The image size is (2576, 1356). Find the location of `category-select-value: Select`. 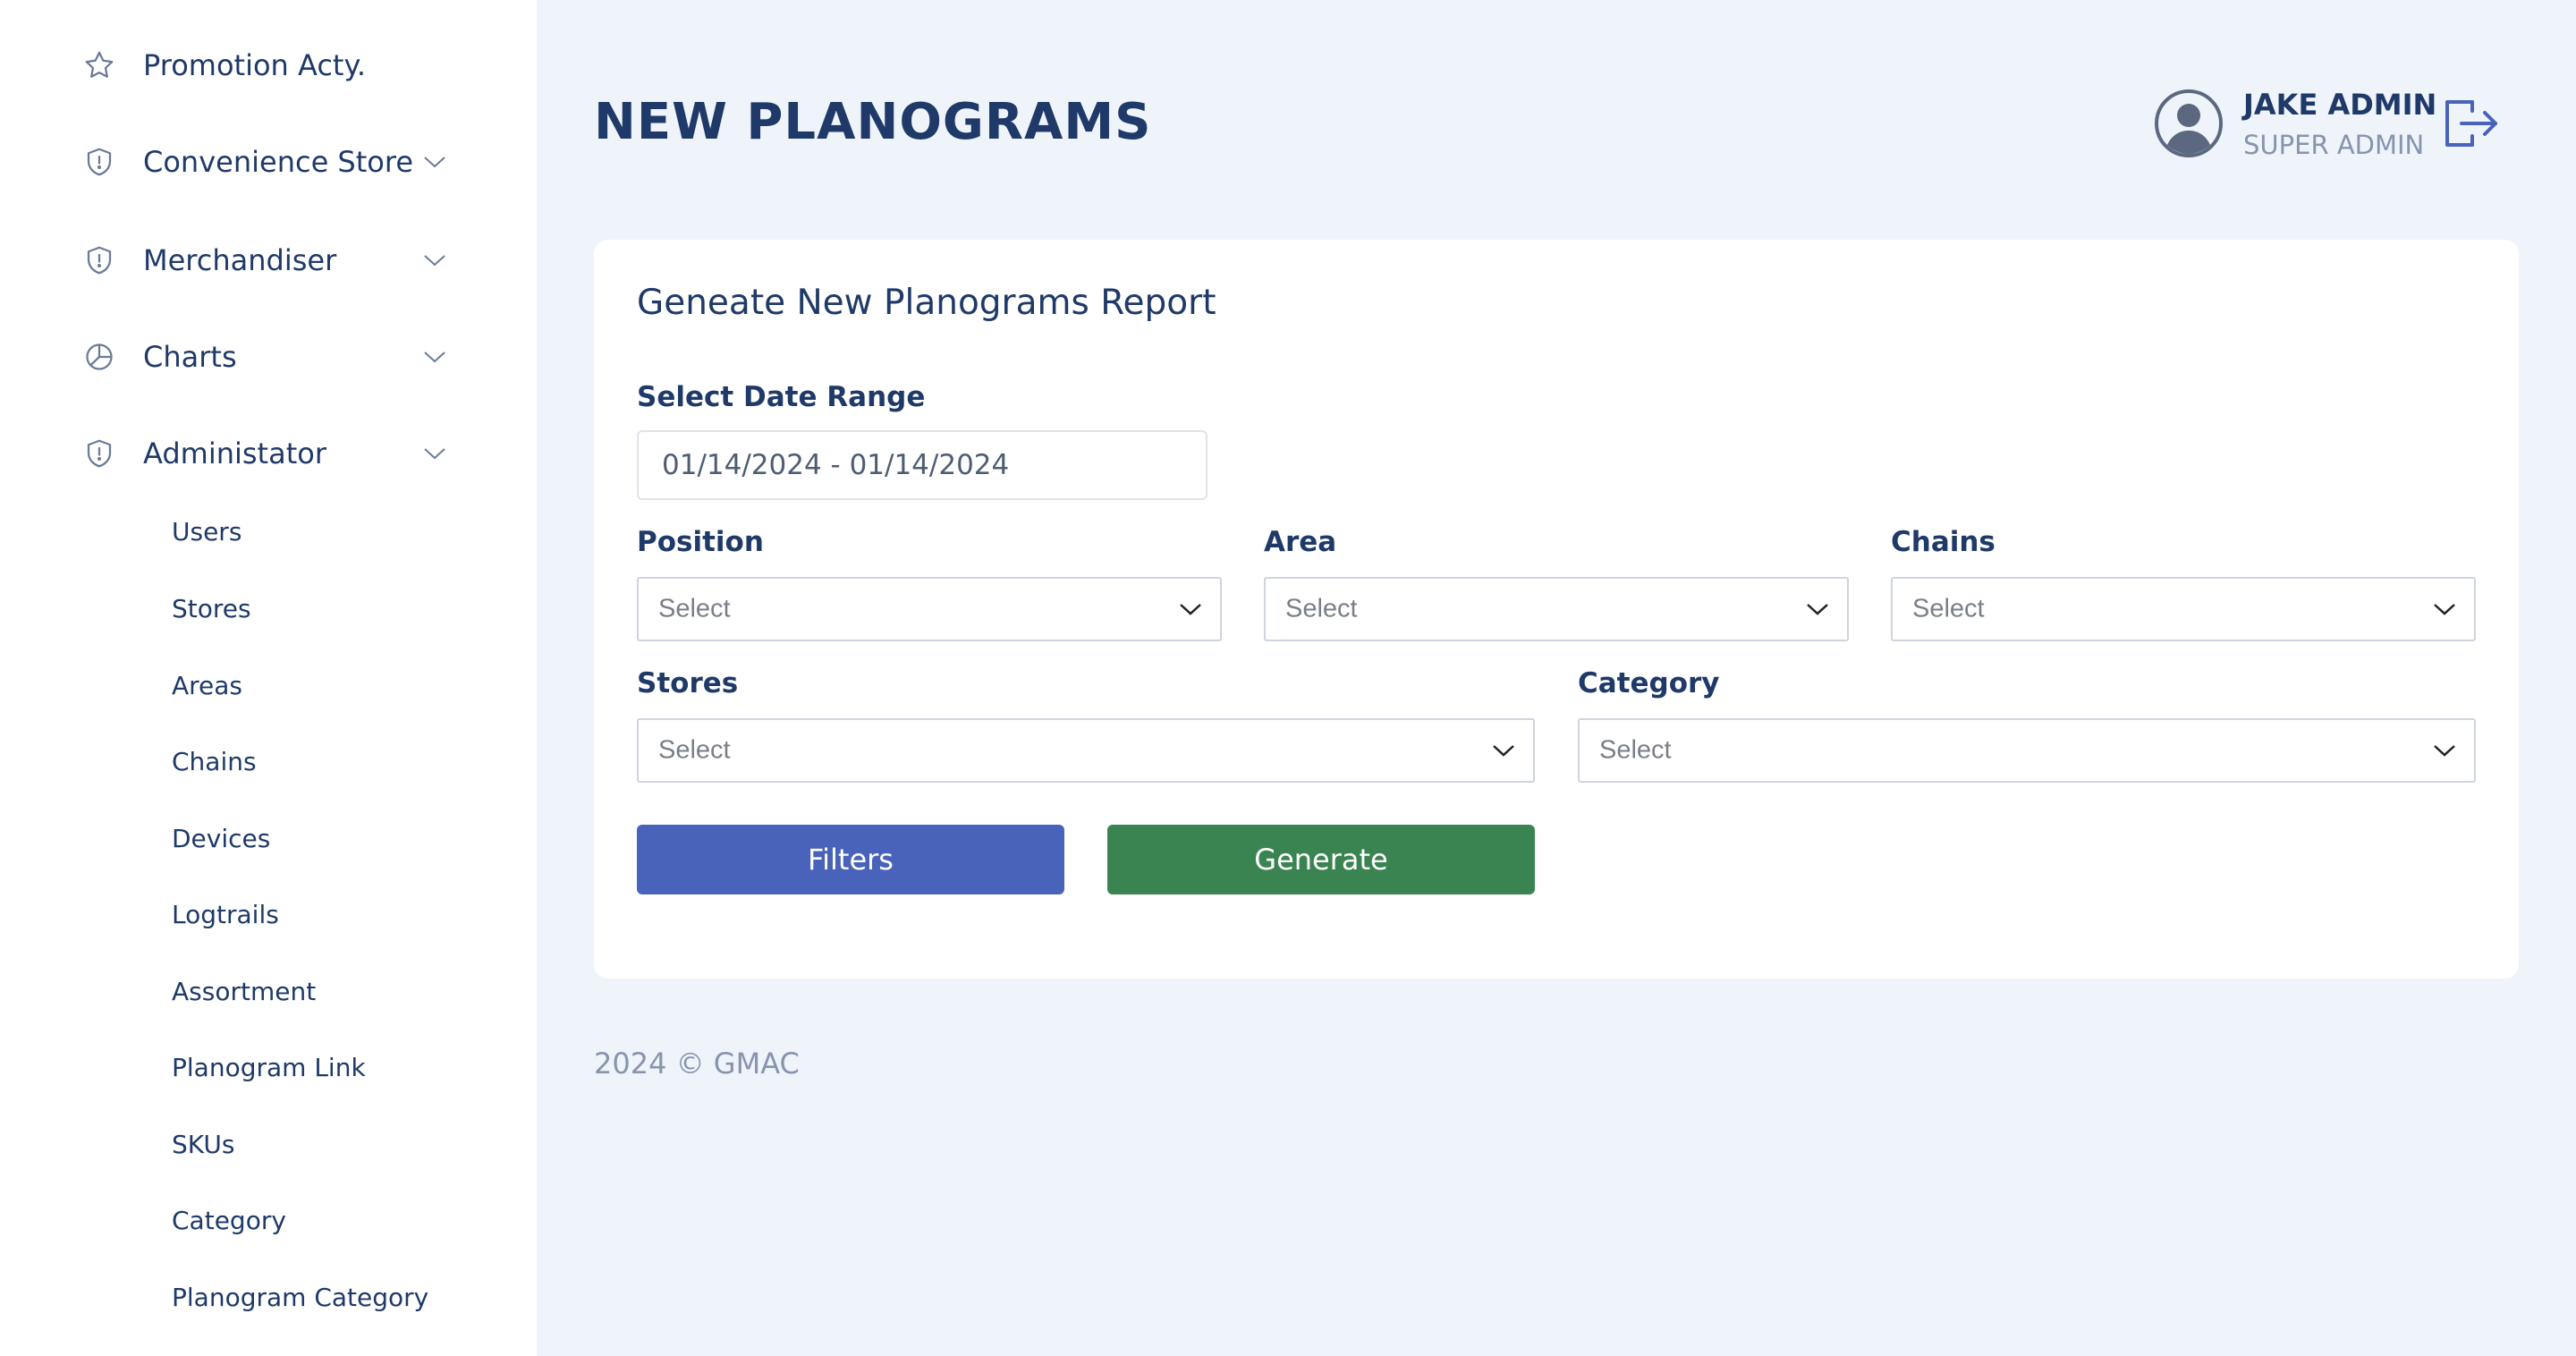

category-select-value: Select is located at coordinates (1635, 750).